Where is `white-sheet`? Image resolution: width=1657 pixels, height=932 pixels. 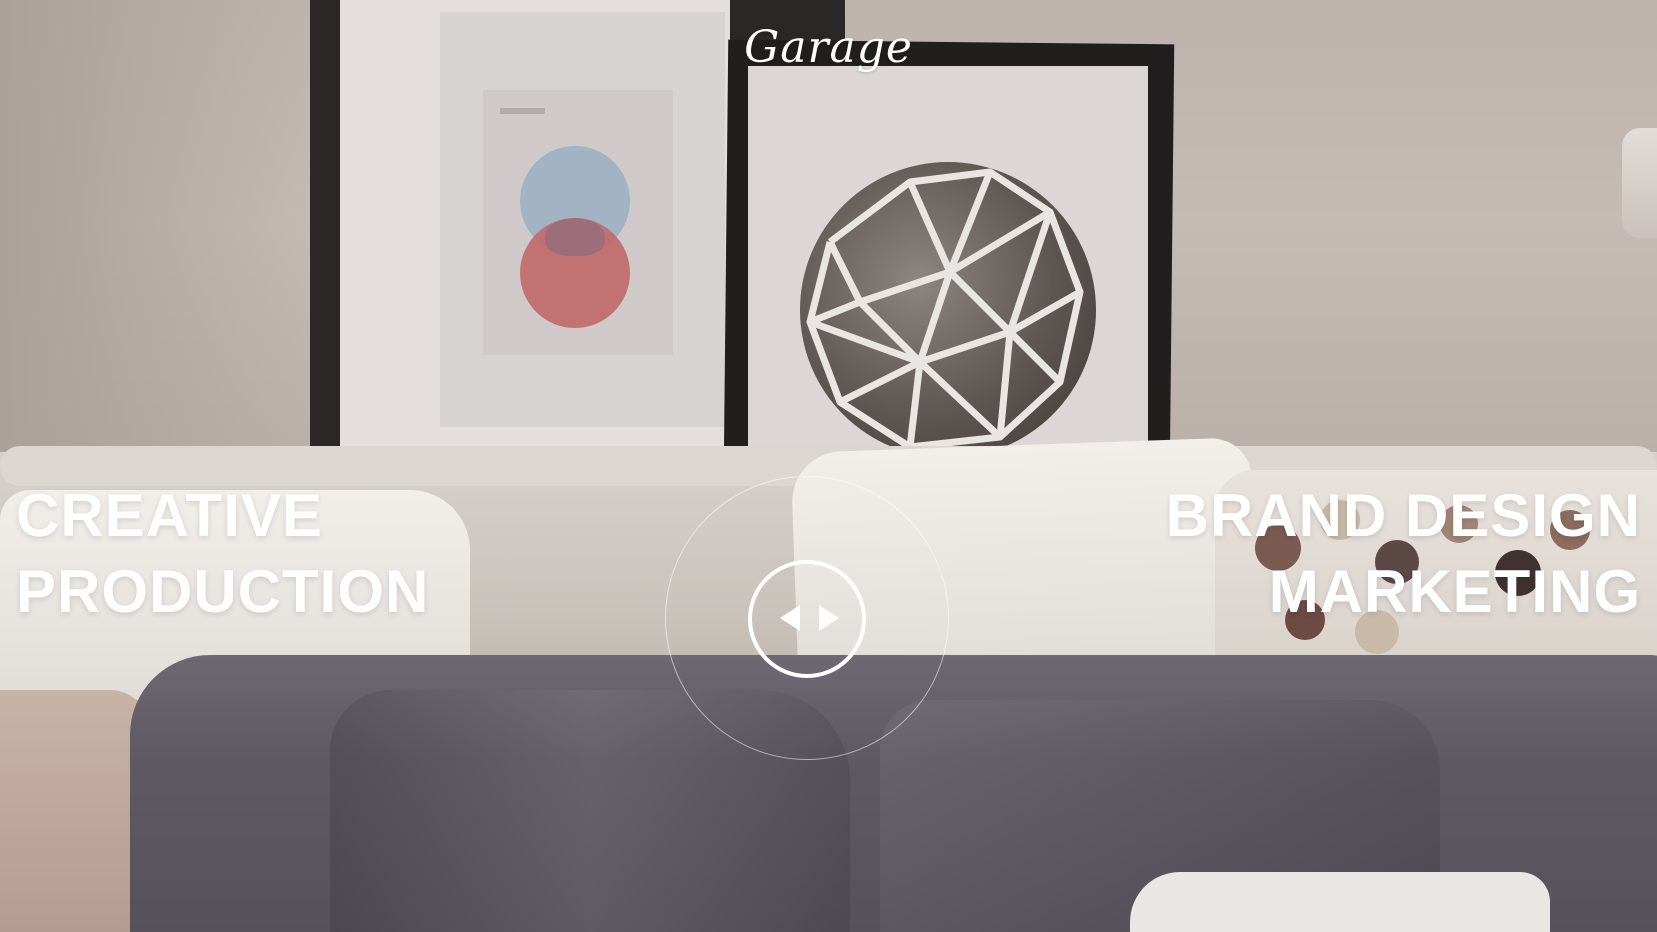 white-sheet is located at coordinates (1340, 902).